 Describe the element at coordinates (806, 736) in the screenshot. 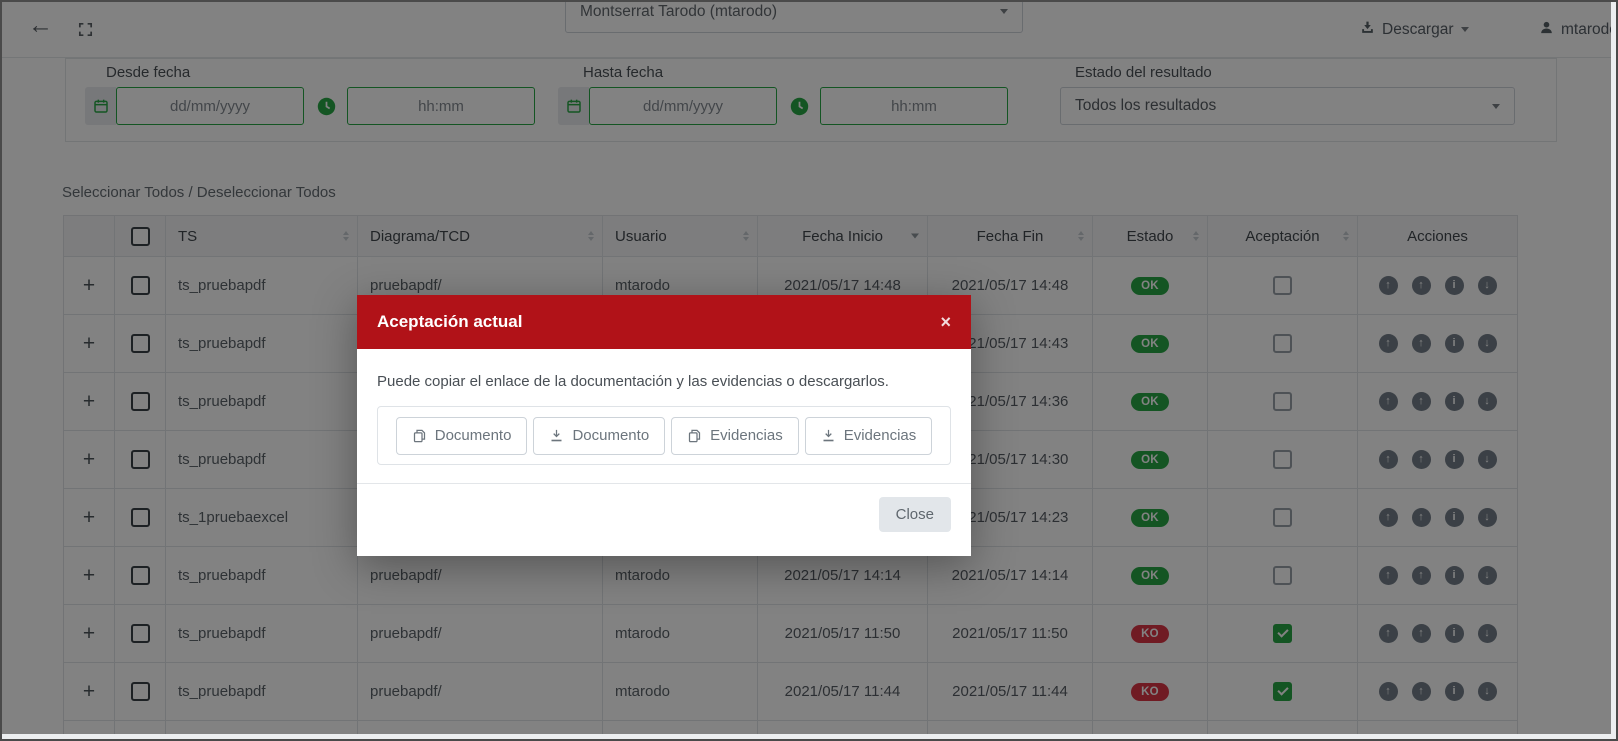

I see `horizontal-scrollbar` at that location.